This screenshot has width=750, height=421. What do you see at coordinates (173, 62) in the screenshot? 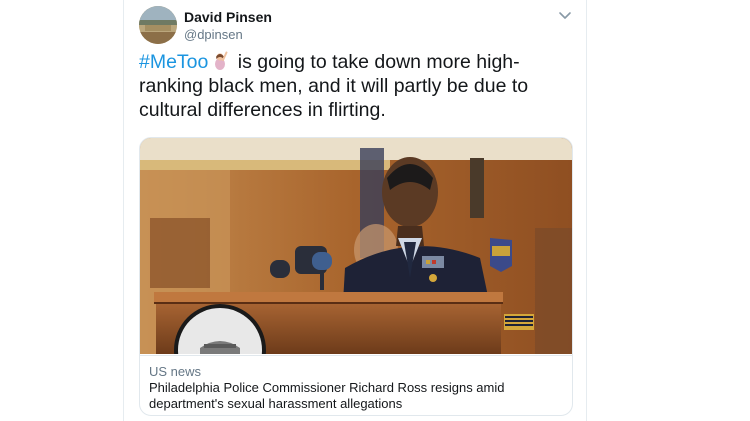
I see `hashtag-link: #MeToo` at bounding box center [173, 62].